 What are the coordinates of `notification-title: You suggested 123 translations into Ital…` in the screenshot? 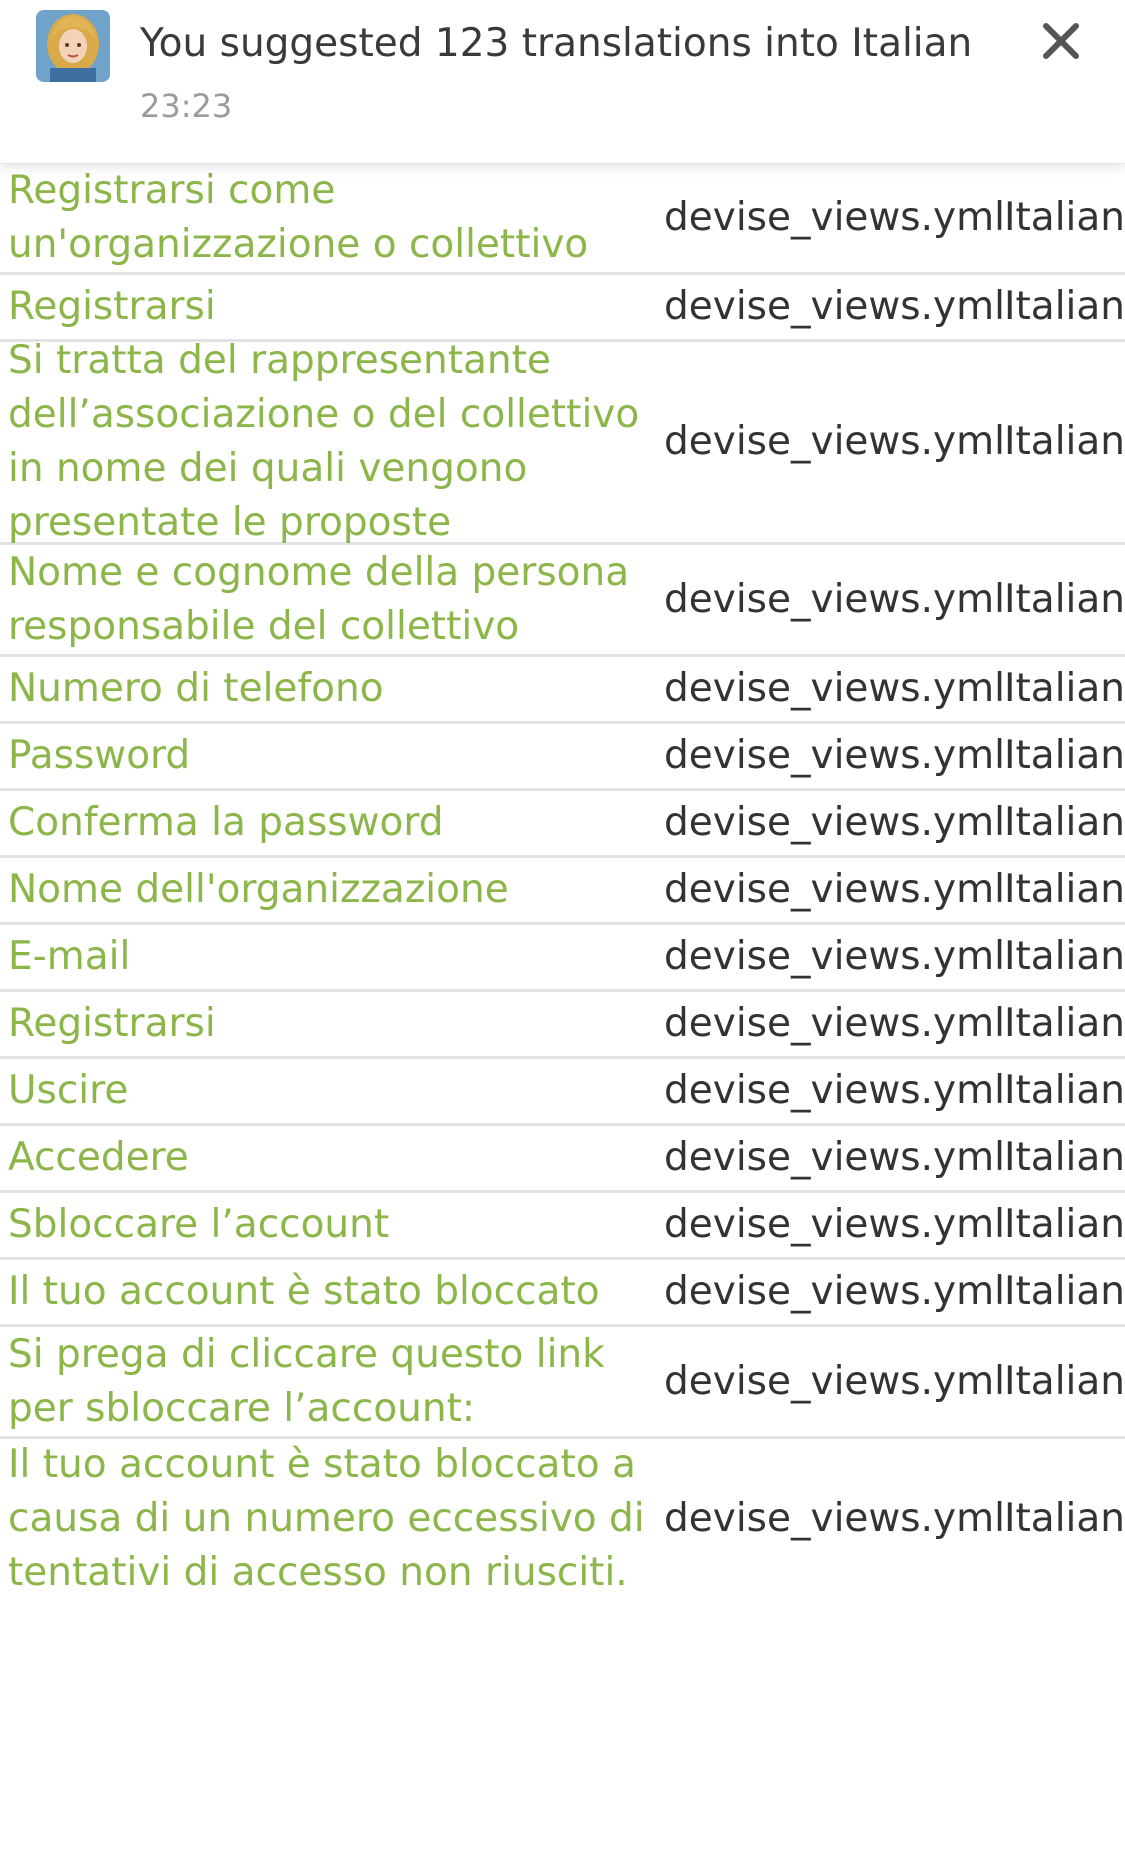 It's located at (556, 43).